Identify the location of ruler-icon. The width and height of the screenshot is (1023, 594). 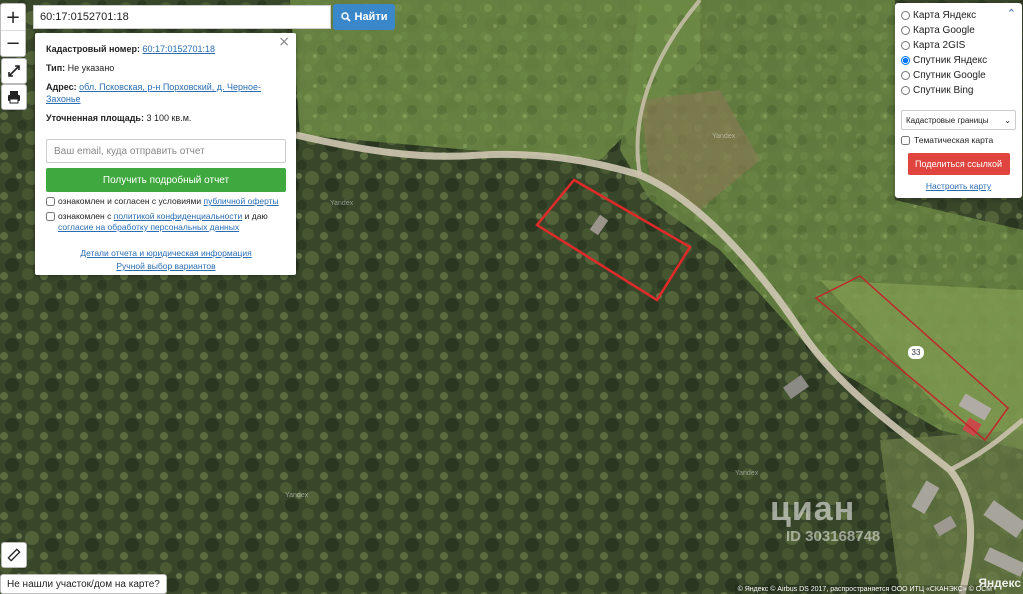
(14, 555).